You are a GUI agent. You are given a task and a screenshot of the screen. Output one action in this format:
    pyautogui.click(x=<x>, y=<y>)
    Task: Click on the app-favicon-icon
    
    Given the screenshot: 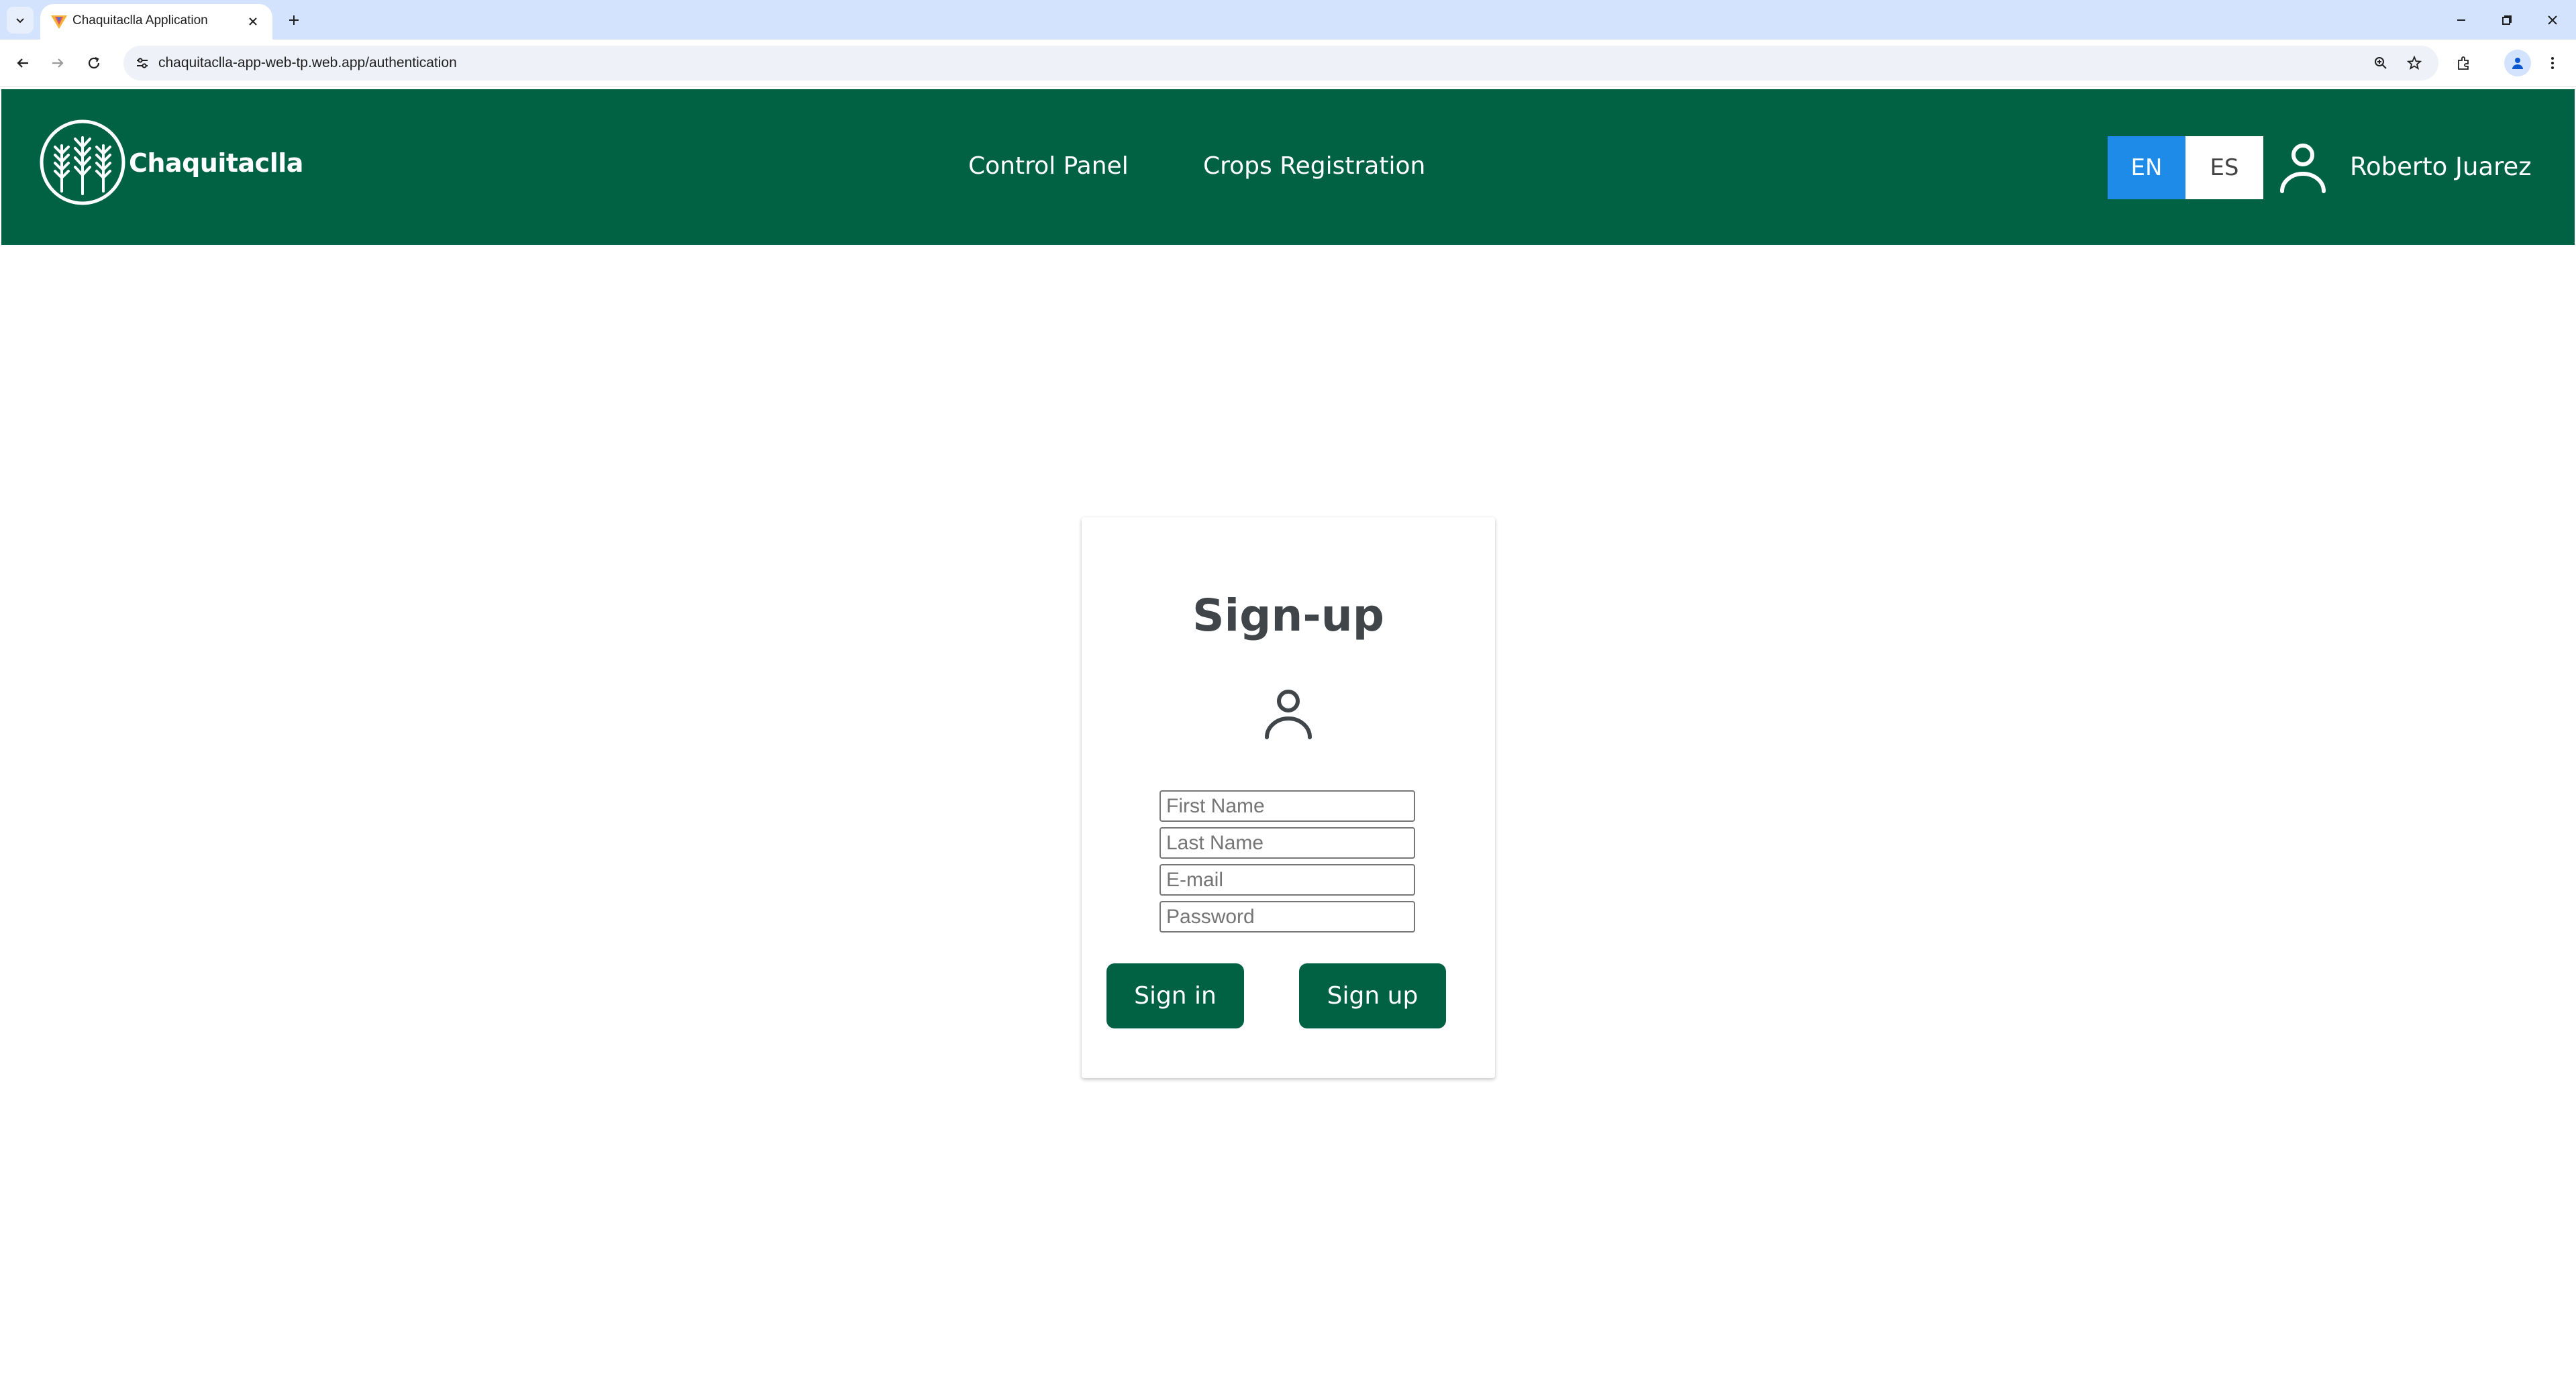 What is the action you would take?
    pyautogui.click(x=59, y=22)
    